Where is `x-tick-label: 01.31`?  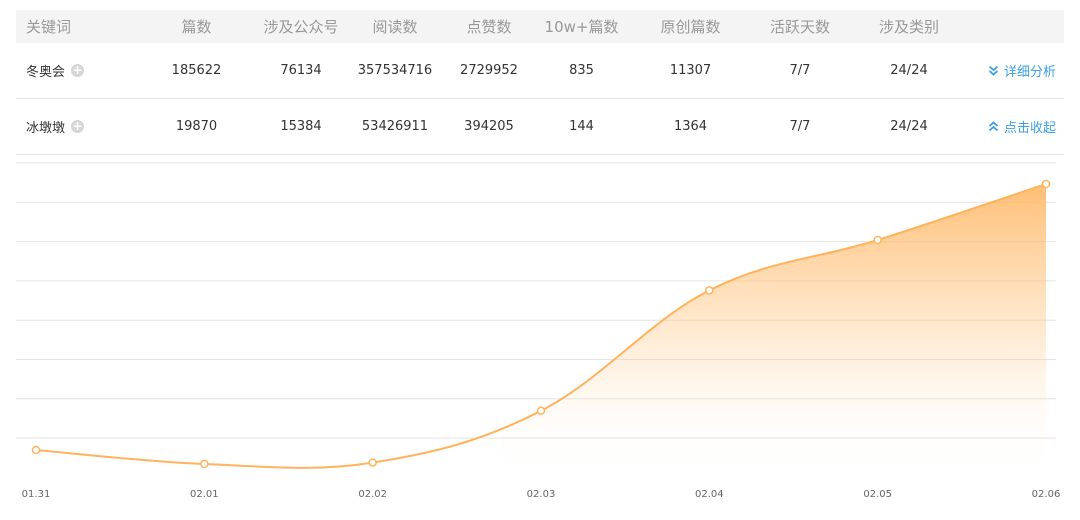
x-tick-label: 01.31 is located at coordinates (36, 494).